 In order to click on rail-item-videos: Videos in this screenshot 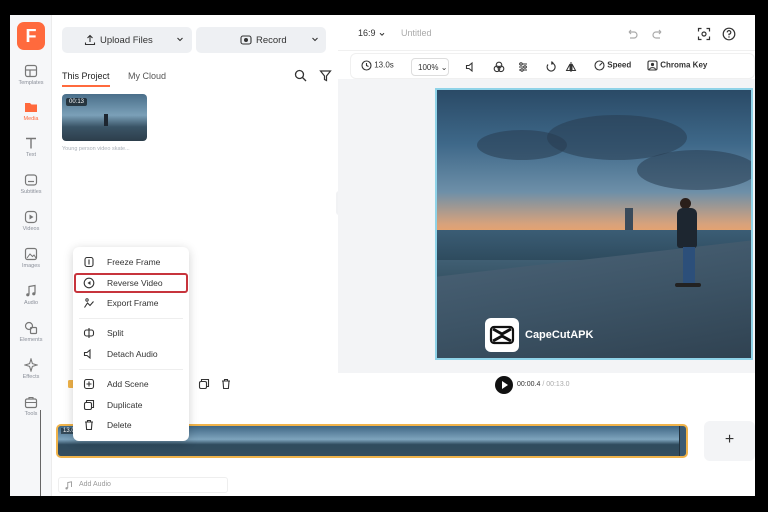, I will do `click(31, 227)`.